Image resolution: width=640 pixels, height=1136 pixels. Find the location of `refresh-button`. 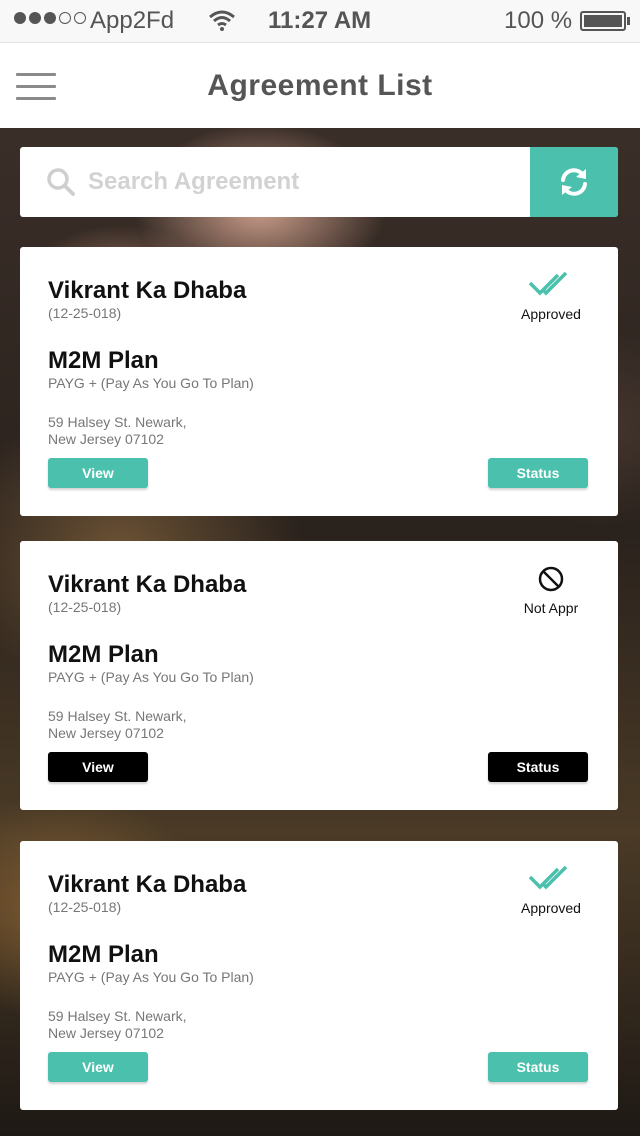

refresh-button is located at coordinates (574, 182).